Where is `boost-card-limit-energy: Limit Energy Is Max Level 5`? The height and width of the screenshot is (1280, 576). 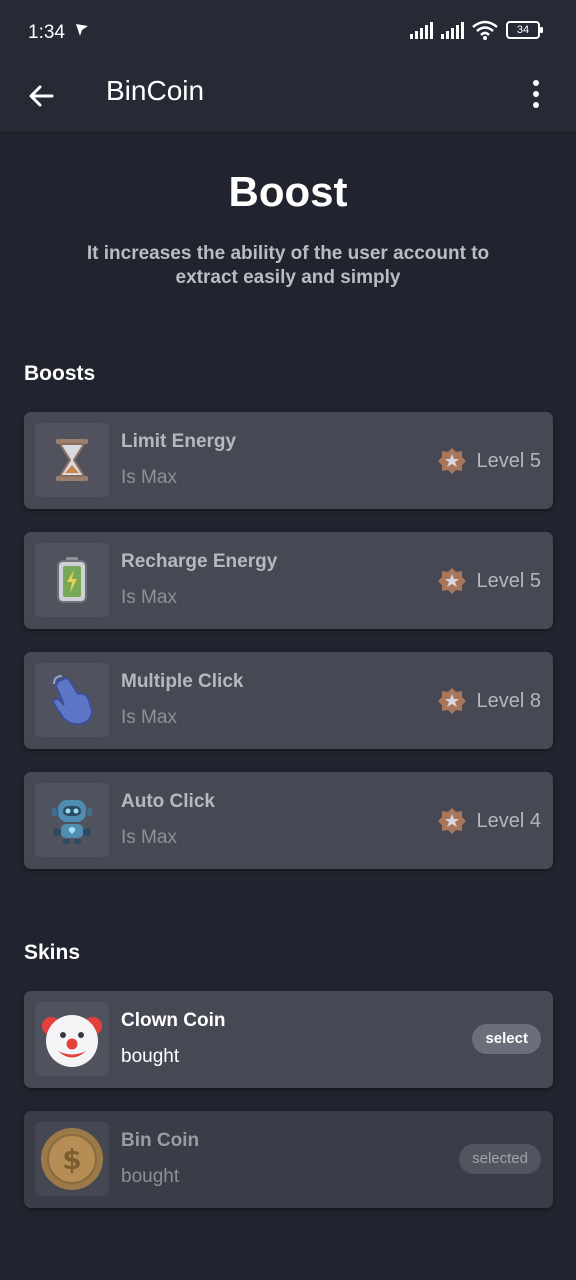 boost-card-limit-energy: Limit Energy Is Max Level 5 is located at coordinates (288, 460).